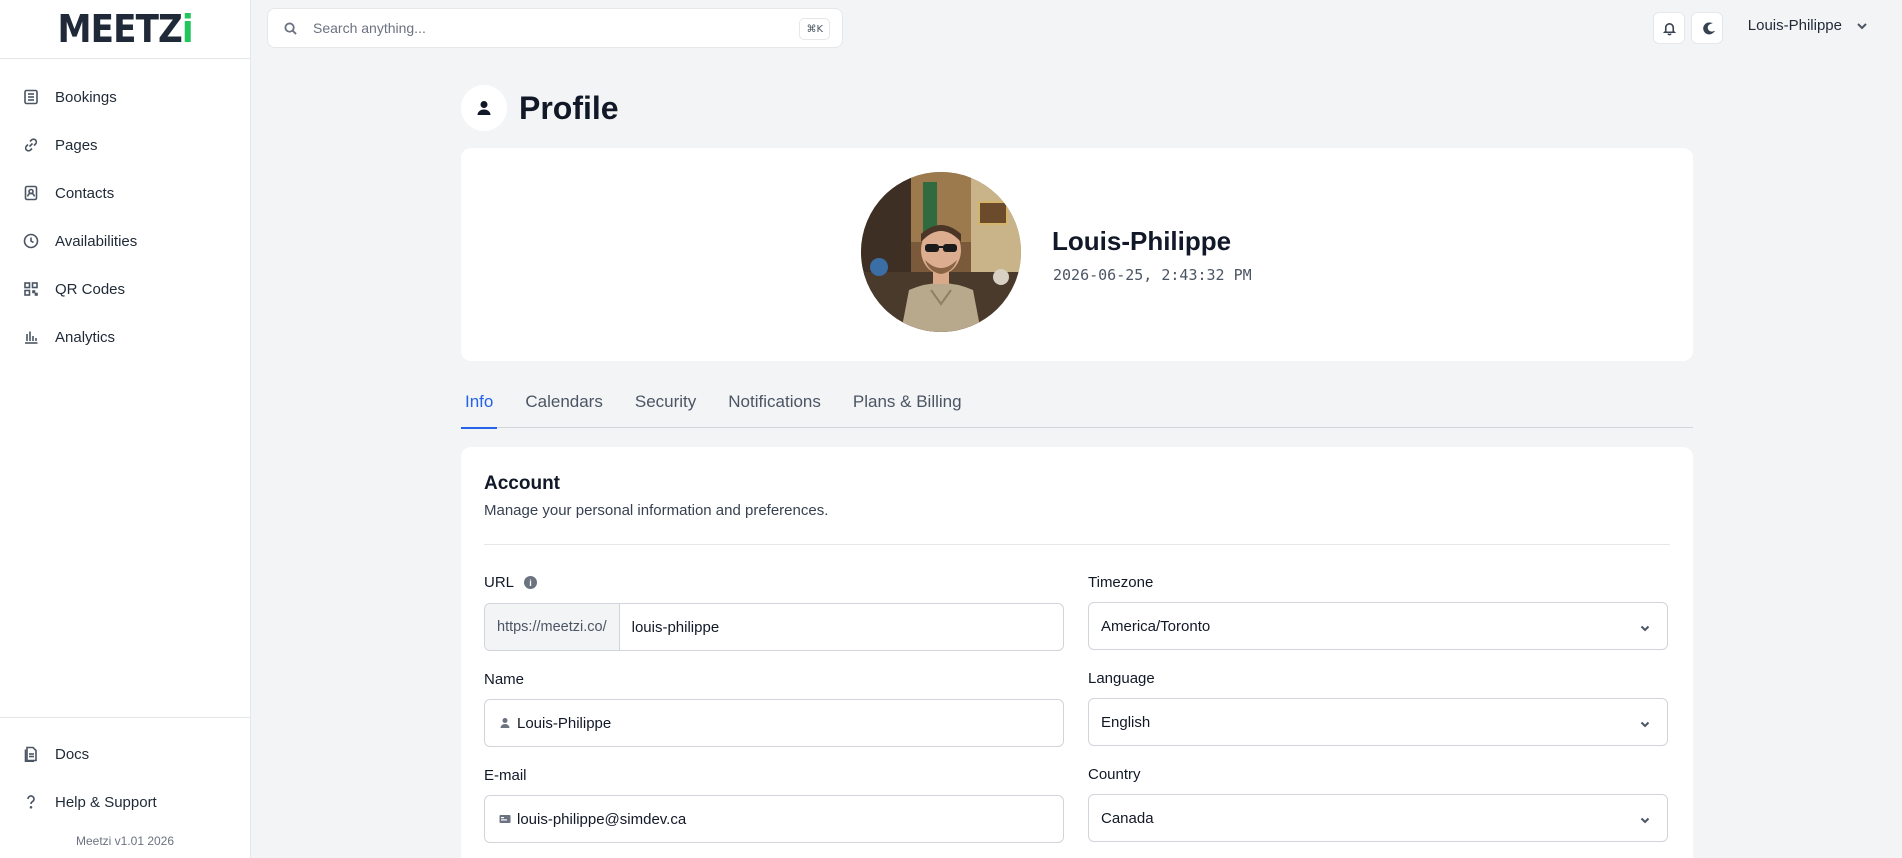  What do you see at coordinates (602, 819) in the screenshot?
I see `email-value: louis-philippe@simdev.ca` at bounding box center [602, 819].